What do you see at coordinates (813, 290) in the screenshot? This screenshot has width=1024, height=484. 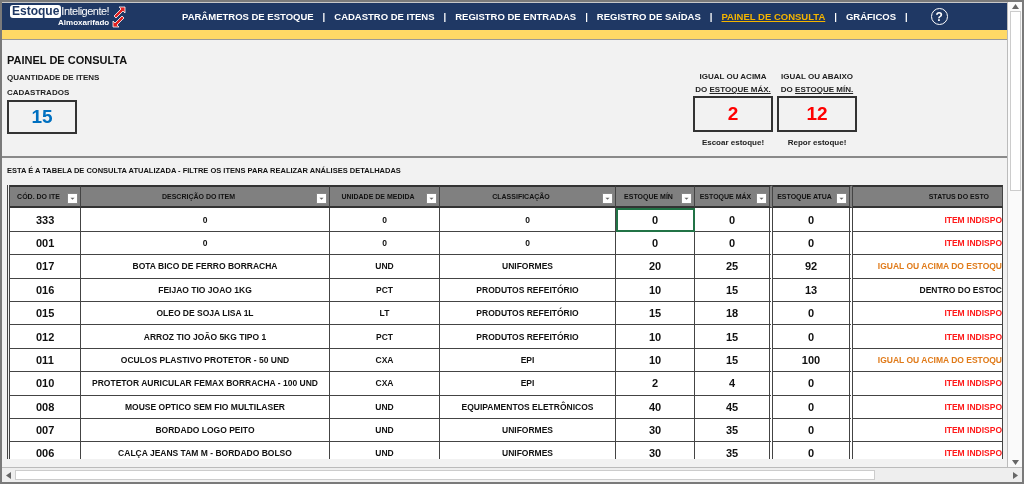 I see `table-cell: 13` at bounding box center [813, 290].